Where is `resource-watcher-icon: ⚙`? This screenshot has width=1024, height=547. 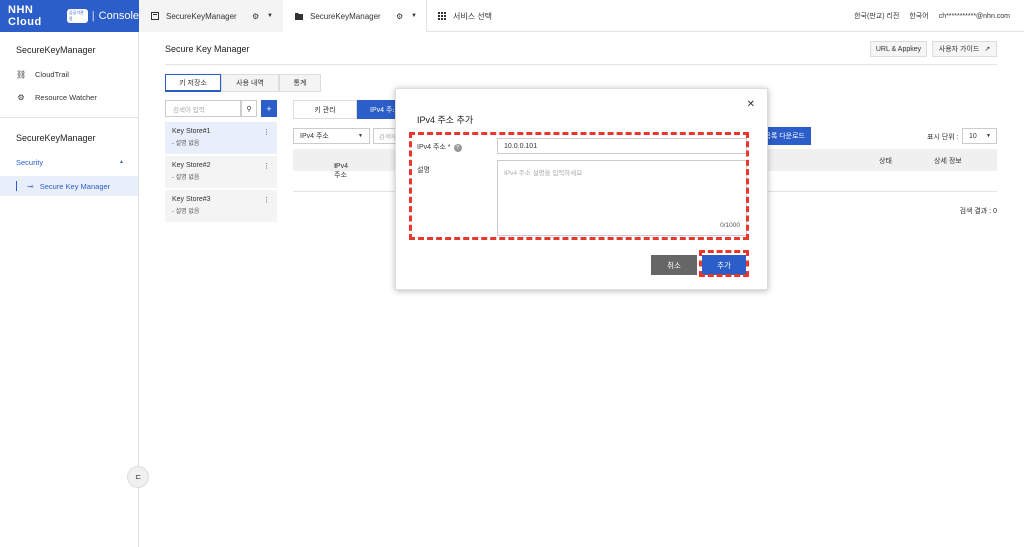 resource-watcher-icon: ⚙ is located at coordinates (21, 97).